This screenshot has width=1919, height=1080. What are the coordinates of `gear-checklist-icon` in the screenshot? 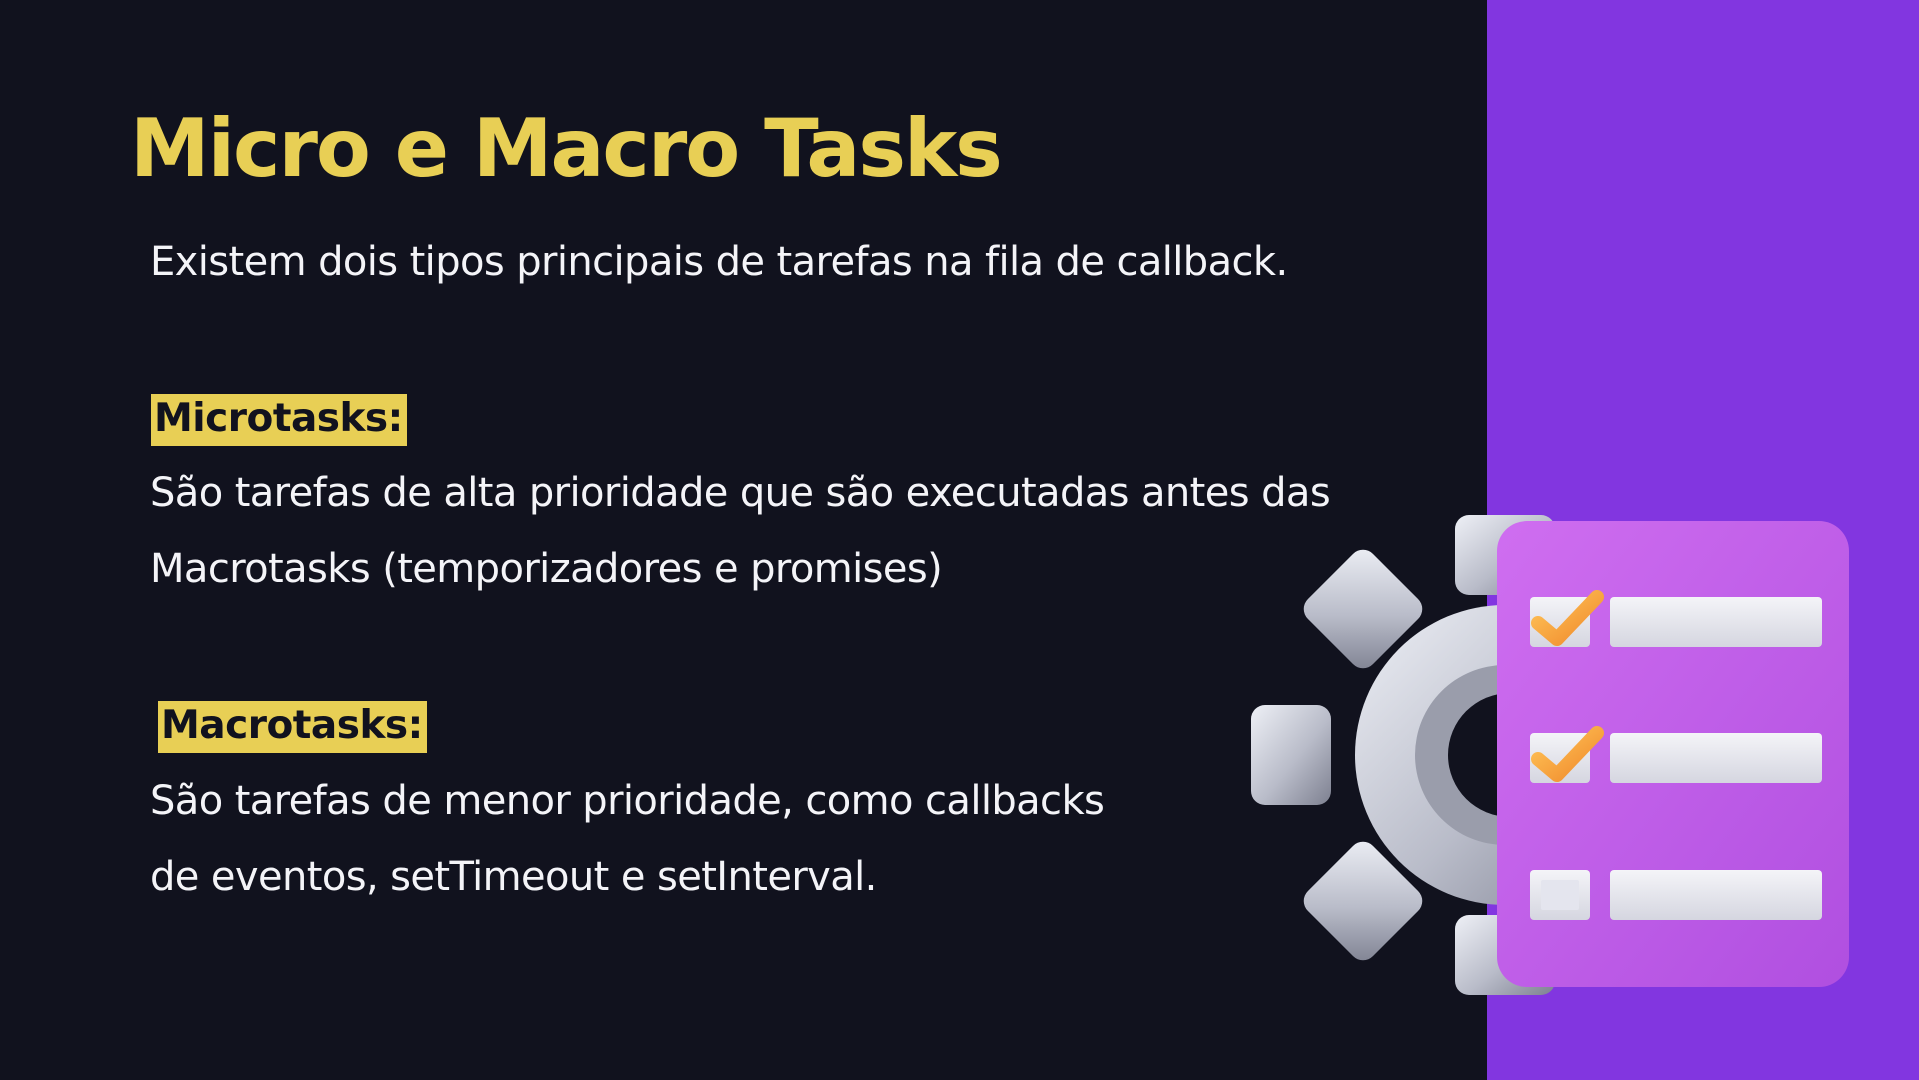 It's located at (1550, 755).